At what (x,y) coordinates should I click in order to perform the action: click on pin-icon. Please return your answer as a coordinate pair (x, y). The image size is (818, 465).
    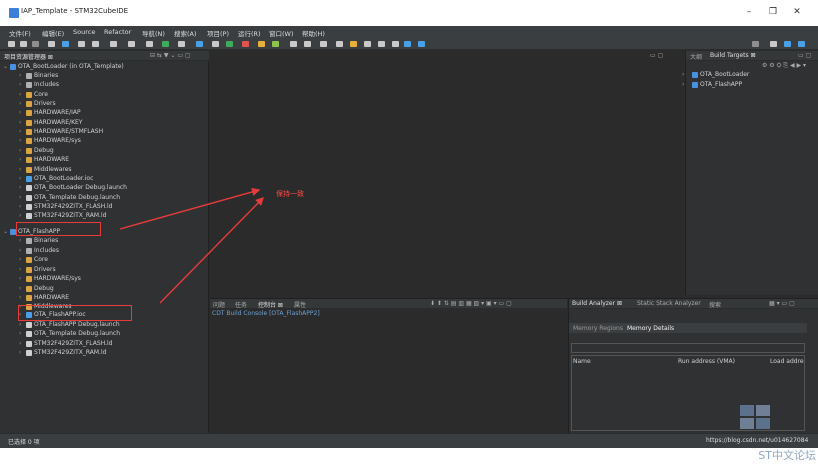
    Looking at the image, I should click on (323, 44).